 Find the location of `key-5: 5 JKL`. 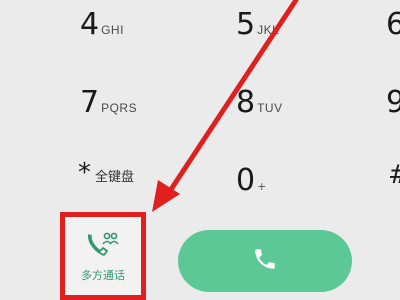

key-5: 5 JKL is located at coordinates (257, 25).